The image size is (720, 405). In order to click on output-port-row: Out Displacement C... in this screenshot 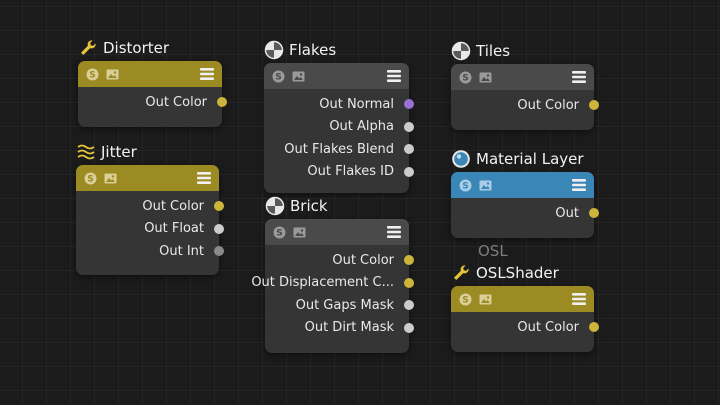, I will do `click(332, 283)`.